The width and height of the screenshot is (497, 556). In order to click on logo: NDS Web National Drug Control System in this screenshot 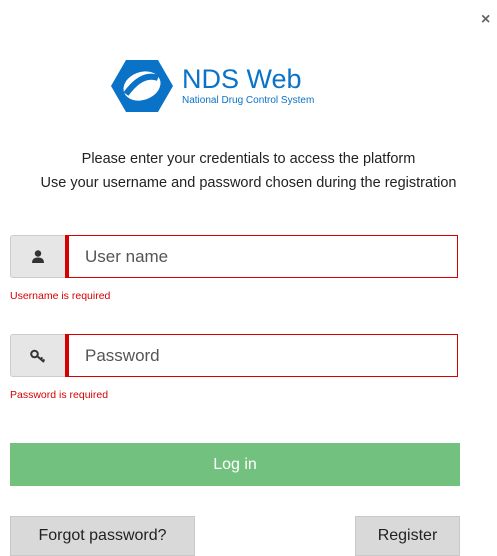, I will do `click(212, 86)`.